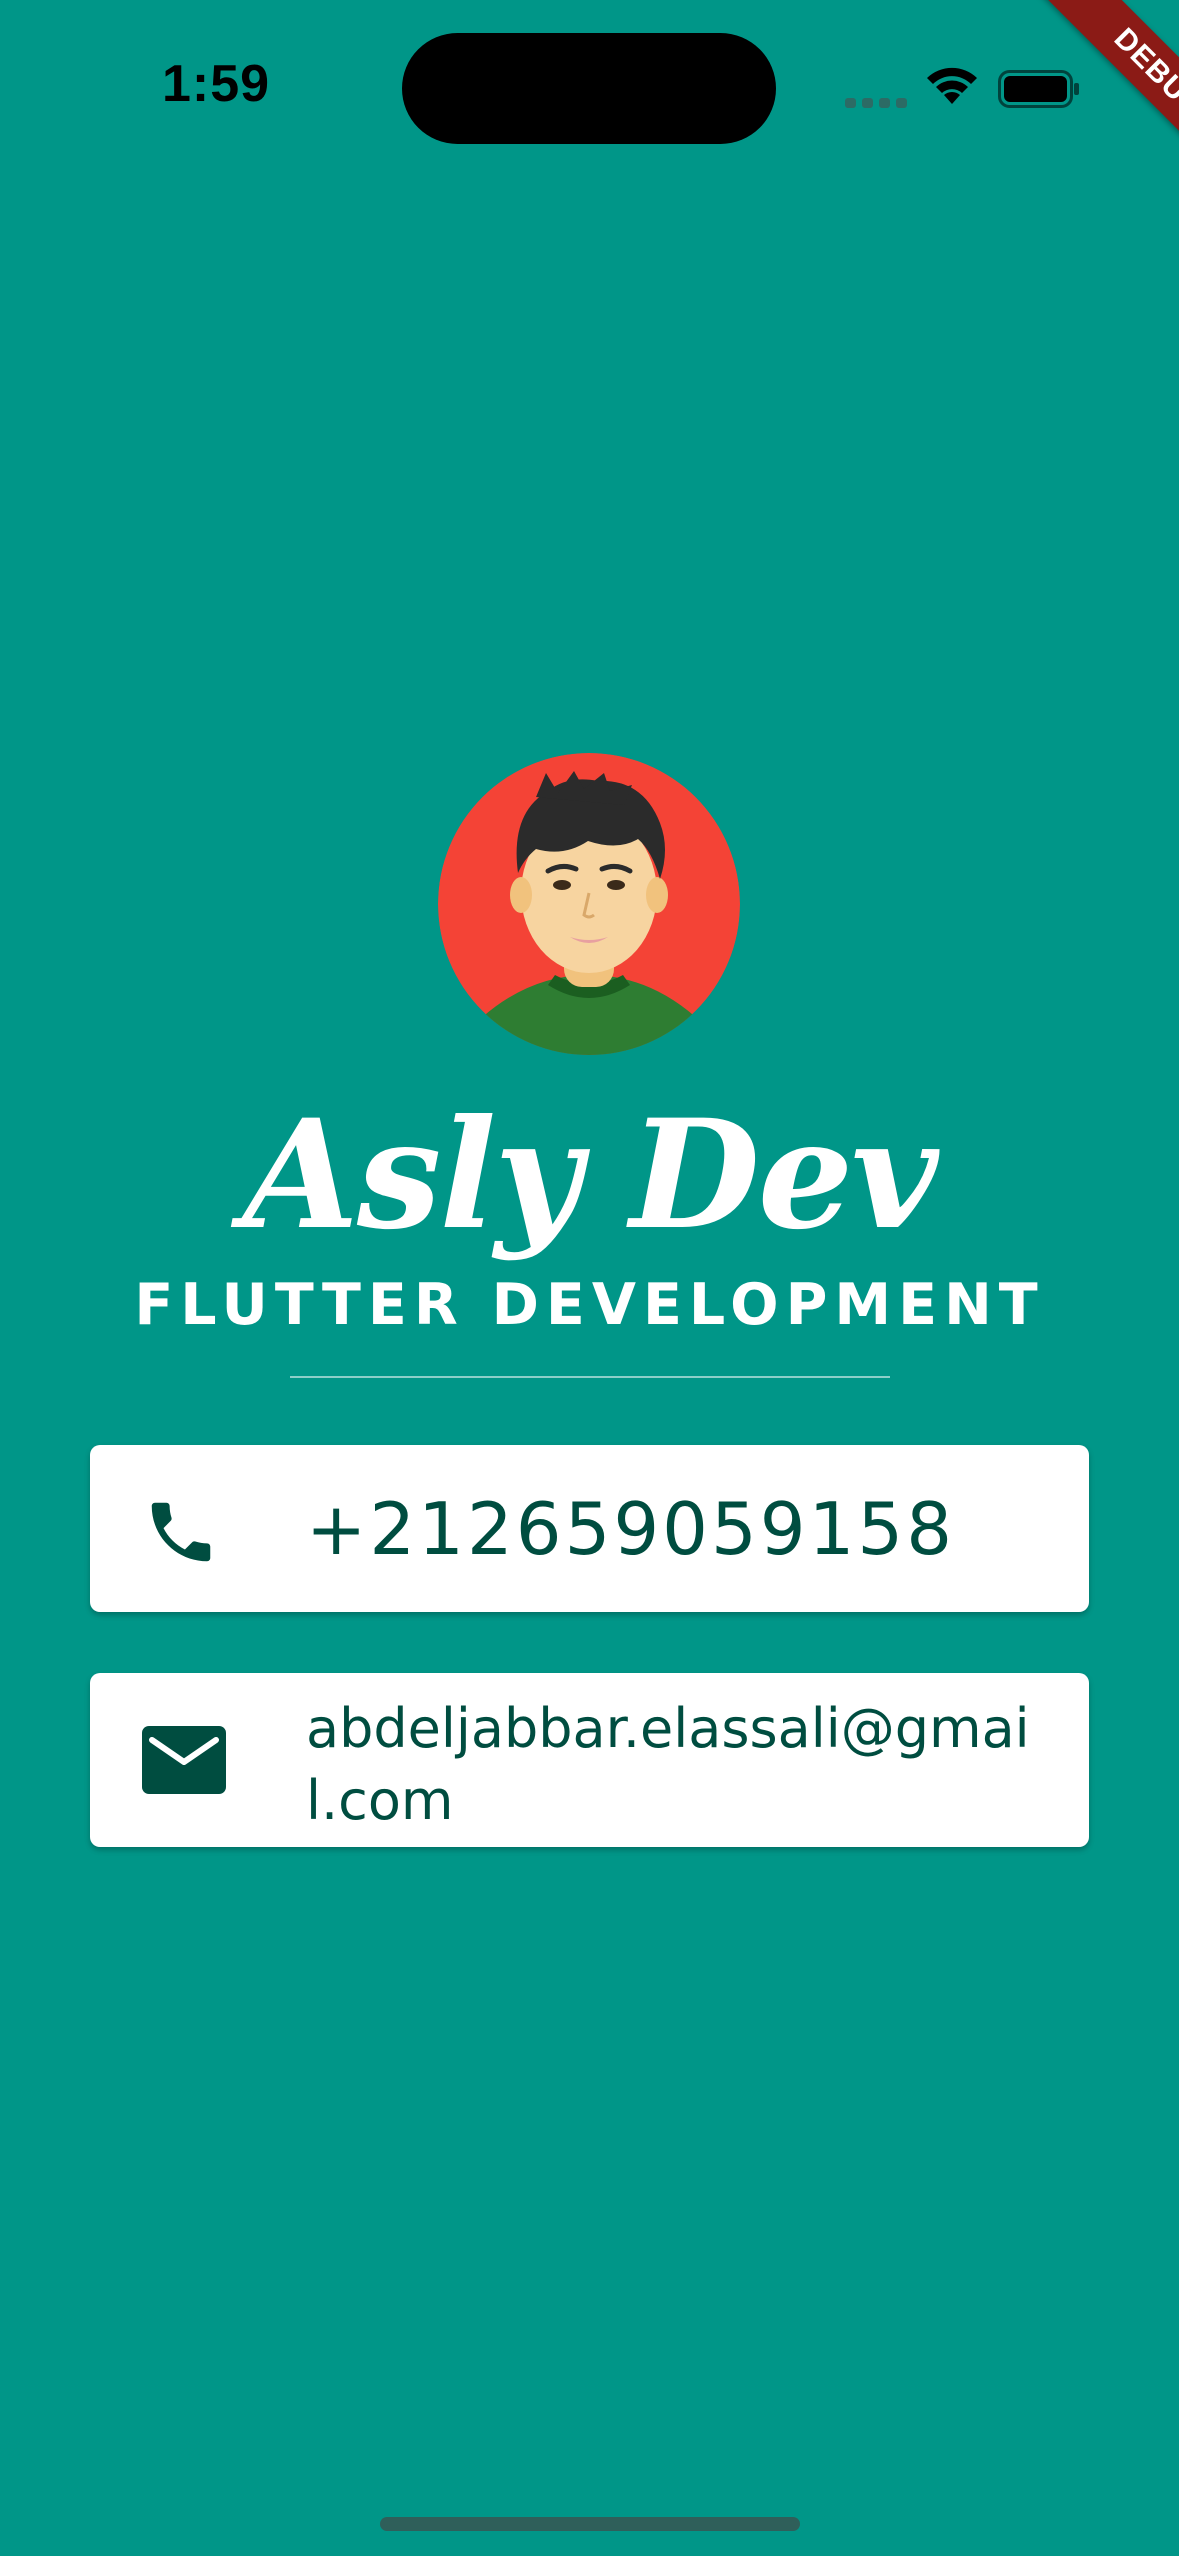 This screenshot has height=2556, width=1179. I want to click on mail-icon, so click(184, 1760).